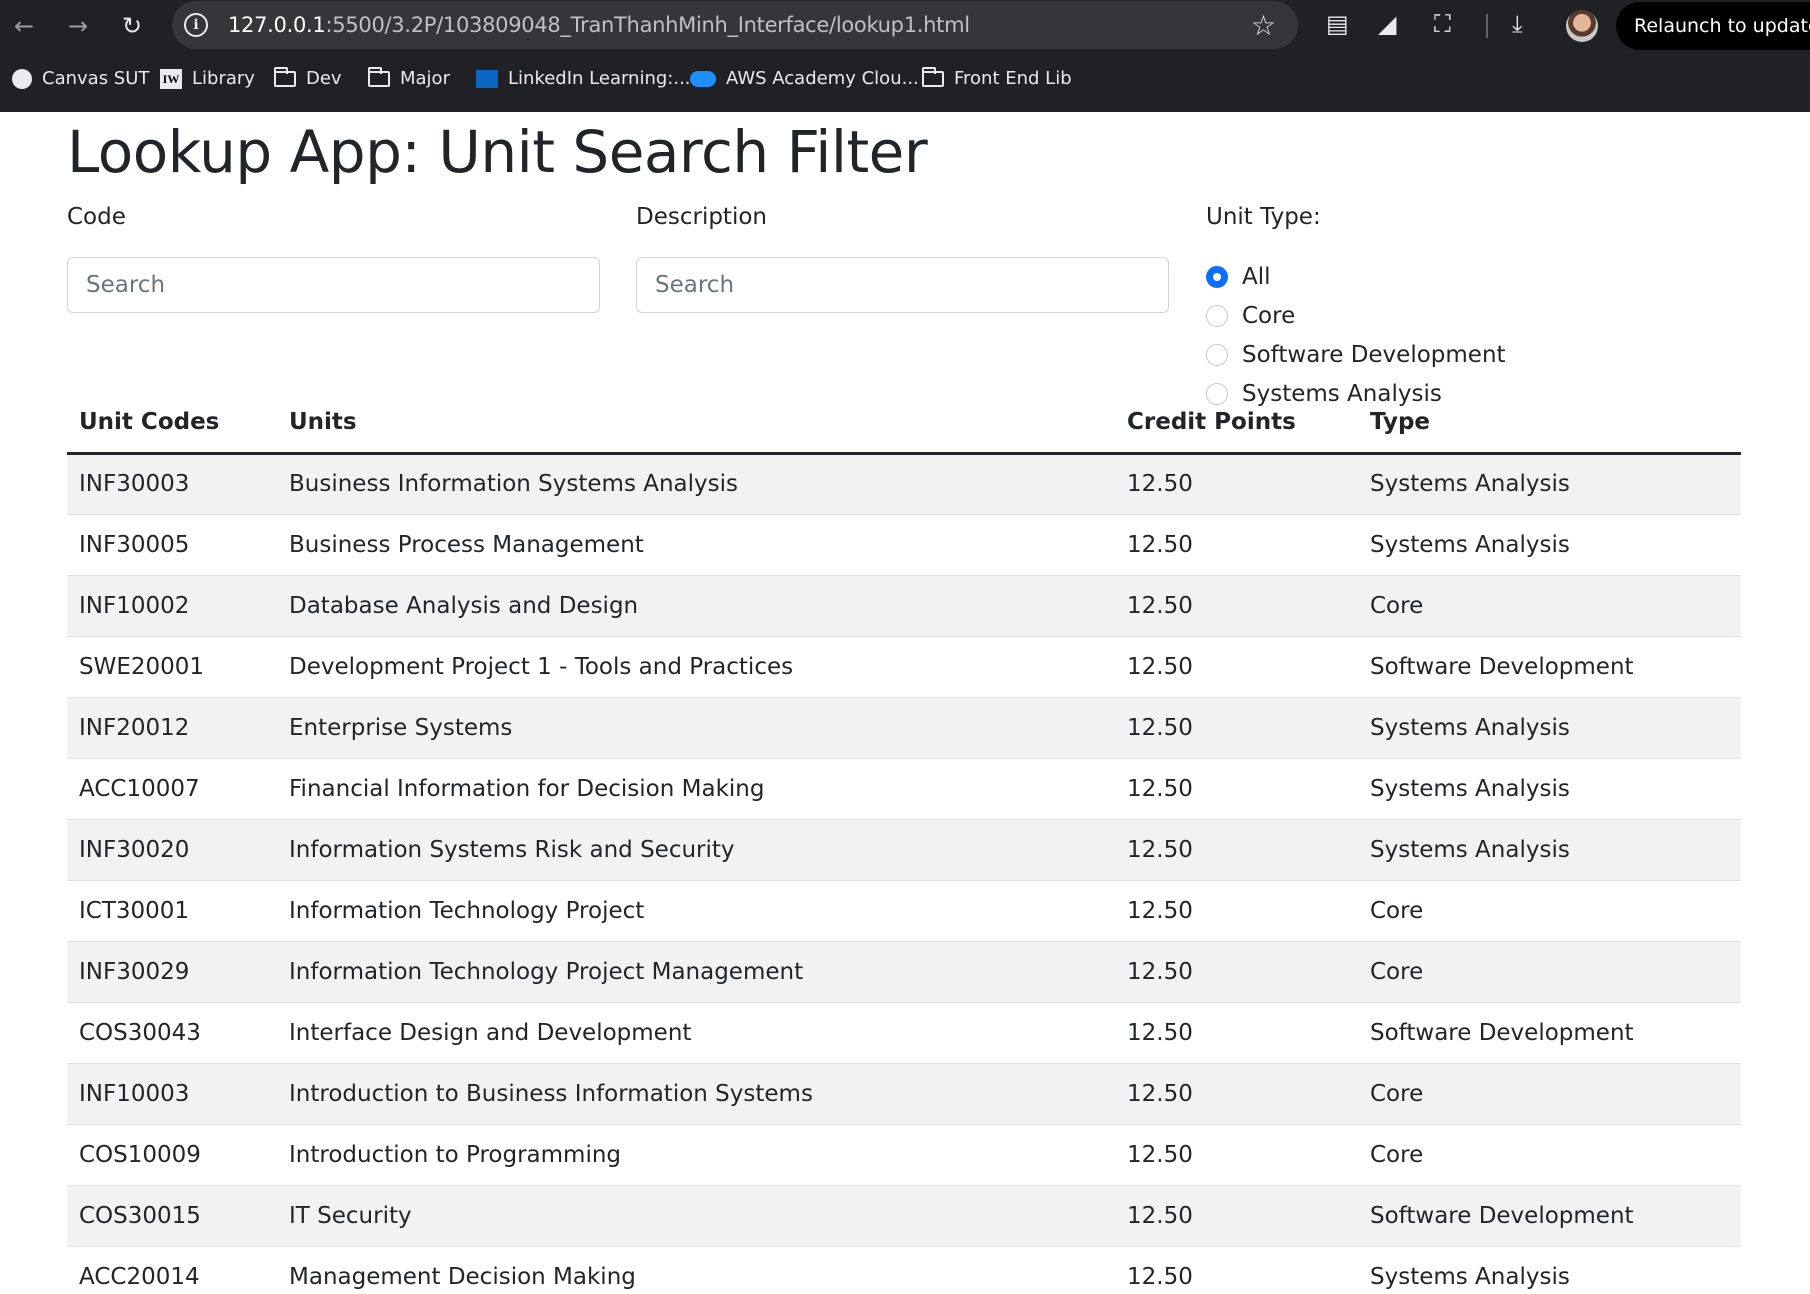  I want to click on bookmark-item: Canvas SUT, so click(80, 78).